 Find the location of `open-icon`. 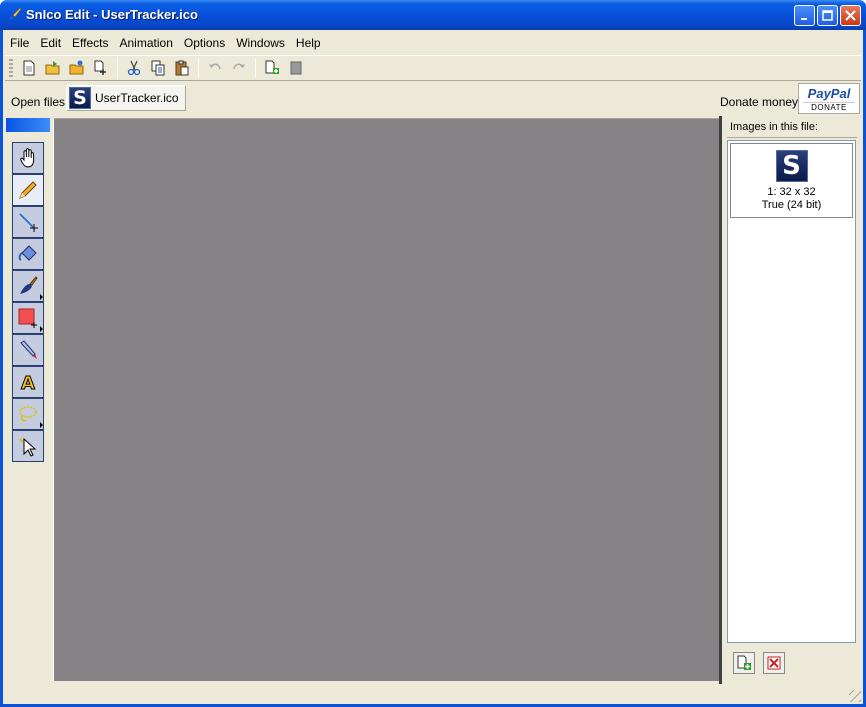

open-icon is located at coordinates (52, 68).